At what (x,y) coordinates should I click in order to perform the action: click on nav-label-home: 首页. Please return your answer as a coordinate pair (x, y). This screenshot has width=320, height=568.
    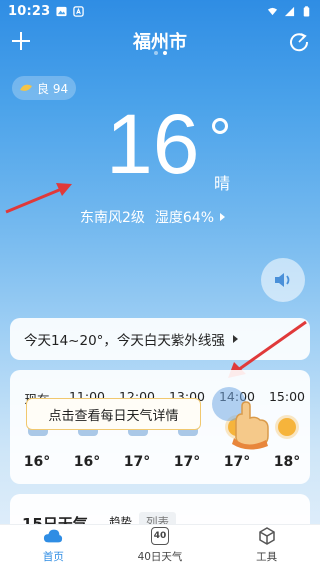
    Looking at the image, I should click on (53, 557).